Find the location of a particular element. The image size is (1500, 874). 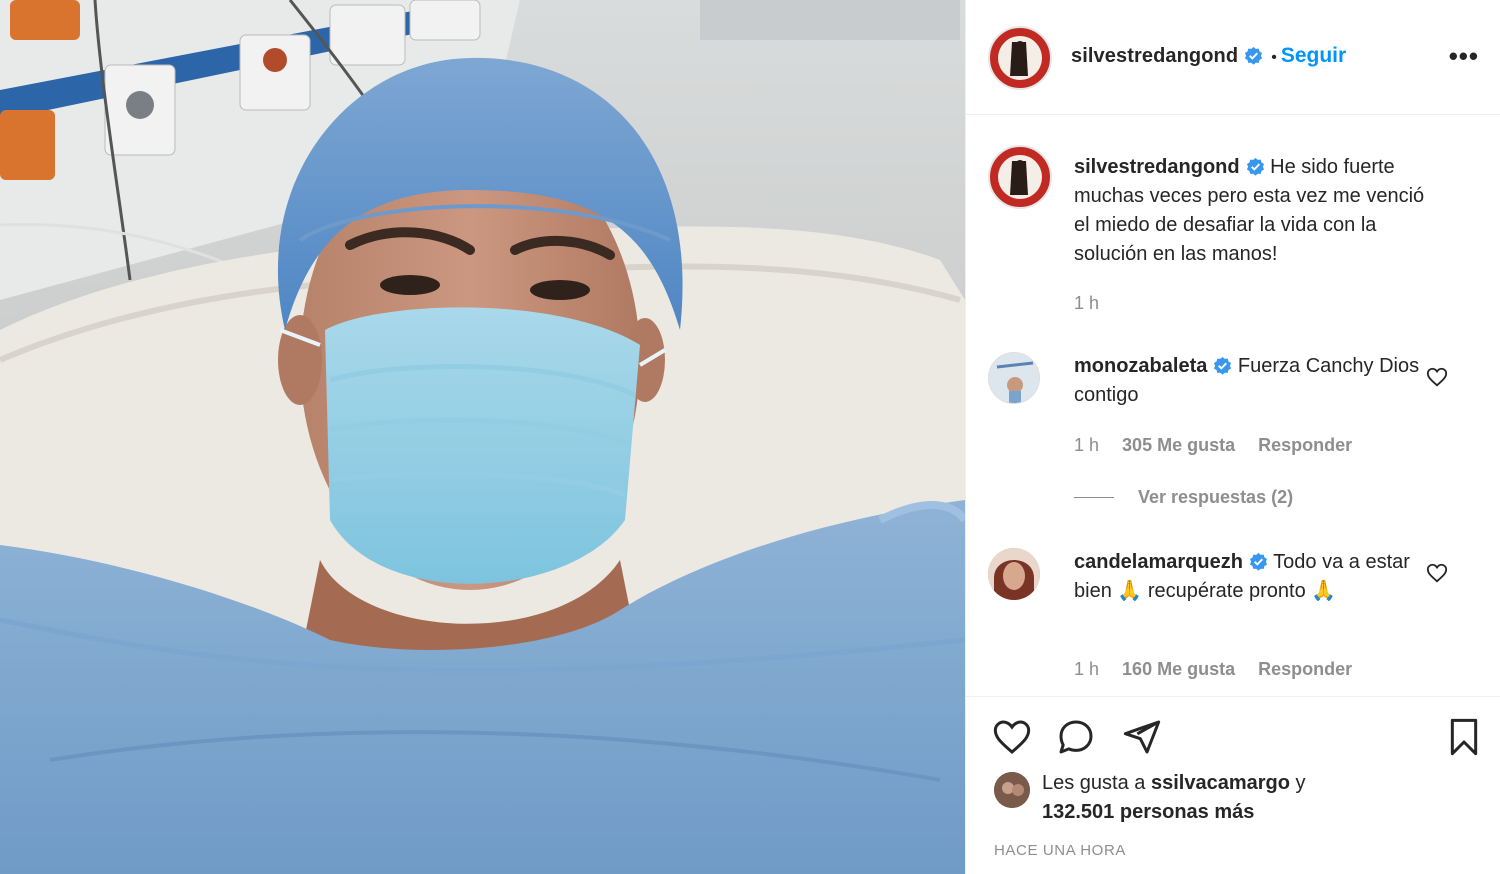

likes-count: 132.501 personas más is located at coordinates (1148, 812).